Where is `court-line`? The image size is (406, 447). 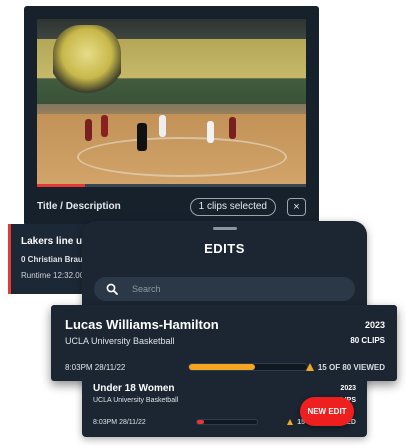
court-line is located at coordinates (182, 157).